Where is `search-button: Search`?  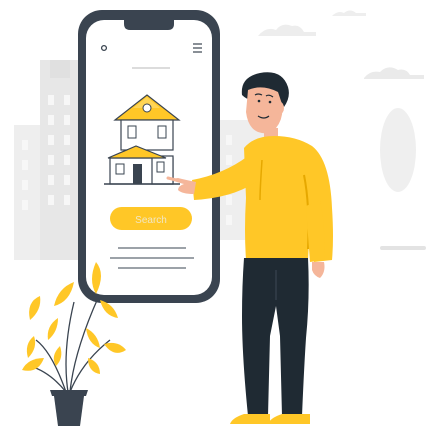
search-button: Search is located at coordinates (151, 218).